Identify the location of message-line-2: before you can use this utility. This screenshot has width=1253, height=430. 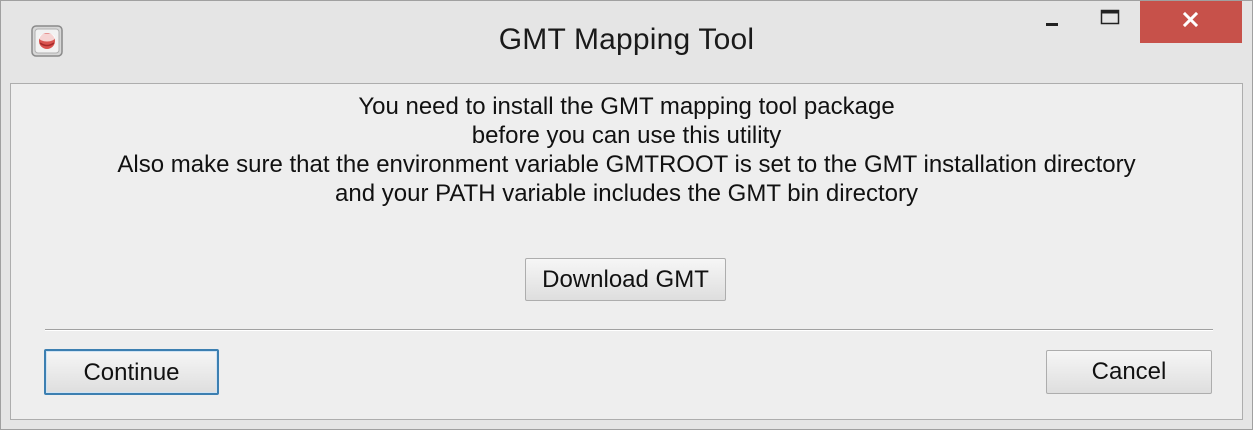
(626, 135).